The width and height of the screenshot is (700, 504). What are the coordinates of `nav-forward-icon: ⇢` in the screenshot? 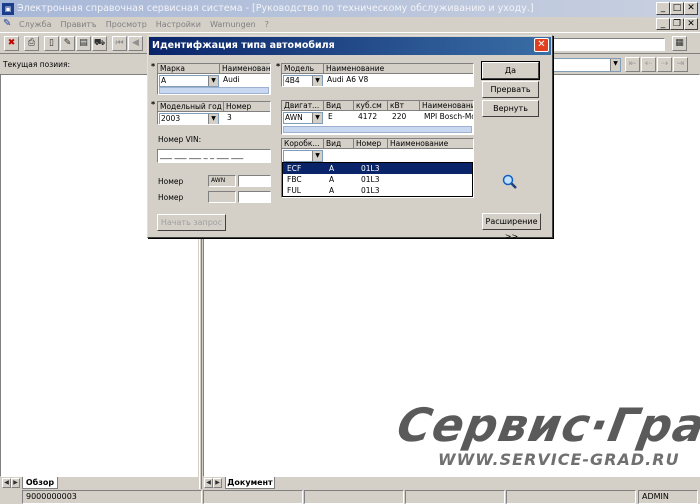 It's located at (664, 64).